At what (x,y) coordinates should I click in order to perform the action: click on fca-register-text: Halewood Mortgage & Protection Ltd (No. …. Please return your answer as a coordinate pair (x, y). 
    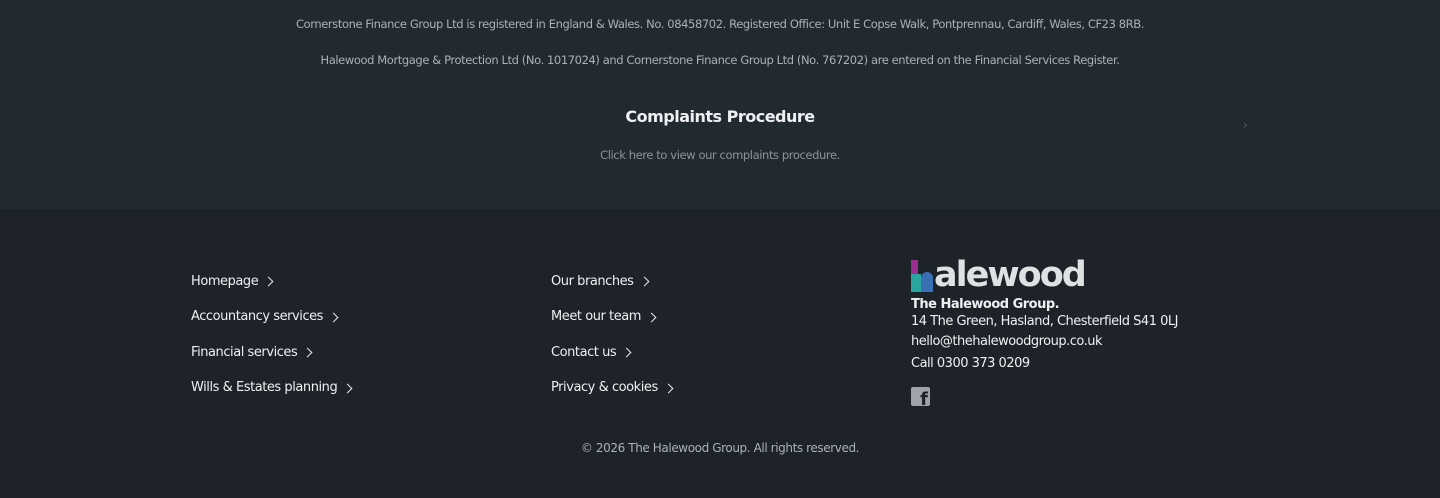
    Looking at the image, I should click on (720, 60).